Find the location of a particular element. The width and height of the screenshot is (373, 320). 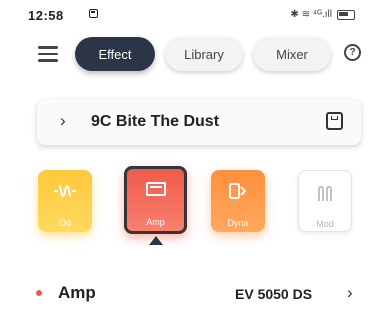

preset-selector: › 9C Bite The Dust is located at coordinates (199, 122).